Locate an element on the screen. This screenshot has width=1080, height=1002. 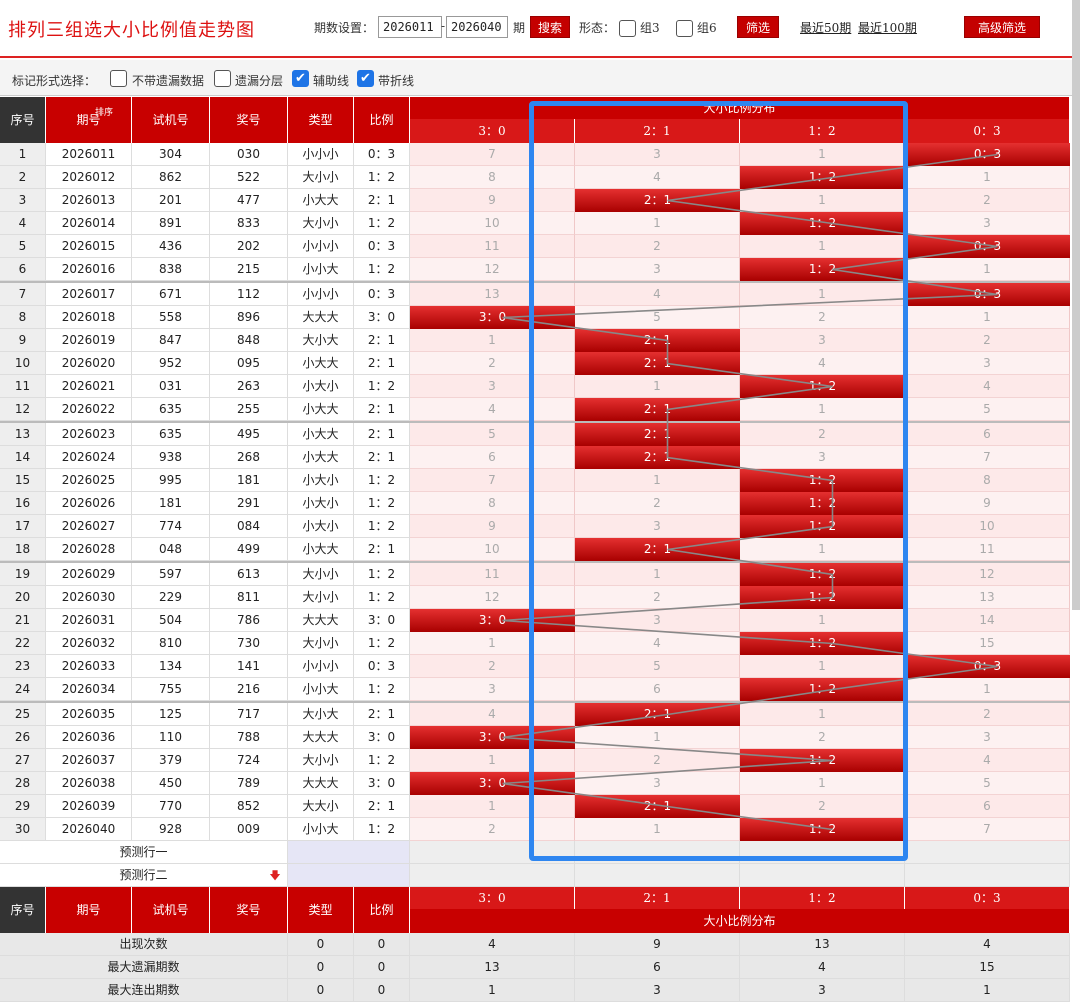
row-type-cell: 小小小 is located at coordinates (321, 666).